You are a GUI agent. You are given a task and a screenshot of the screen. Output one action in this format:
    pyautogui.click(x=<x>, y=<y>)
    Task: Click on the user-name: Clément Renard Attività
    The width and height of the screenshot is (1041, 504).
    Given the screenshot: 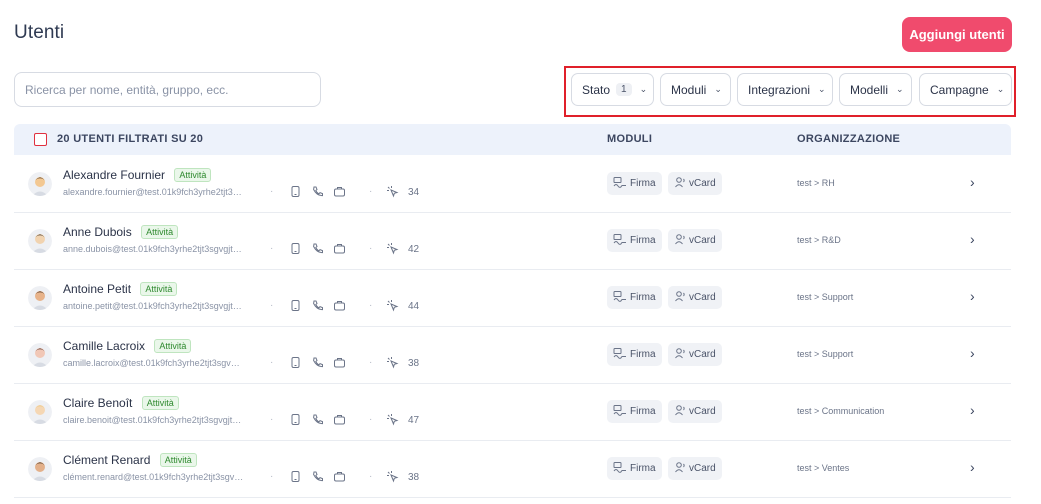 What is the action you would take?
    pyautogui.click(x=130, y=460)
    